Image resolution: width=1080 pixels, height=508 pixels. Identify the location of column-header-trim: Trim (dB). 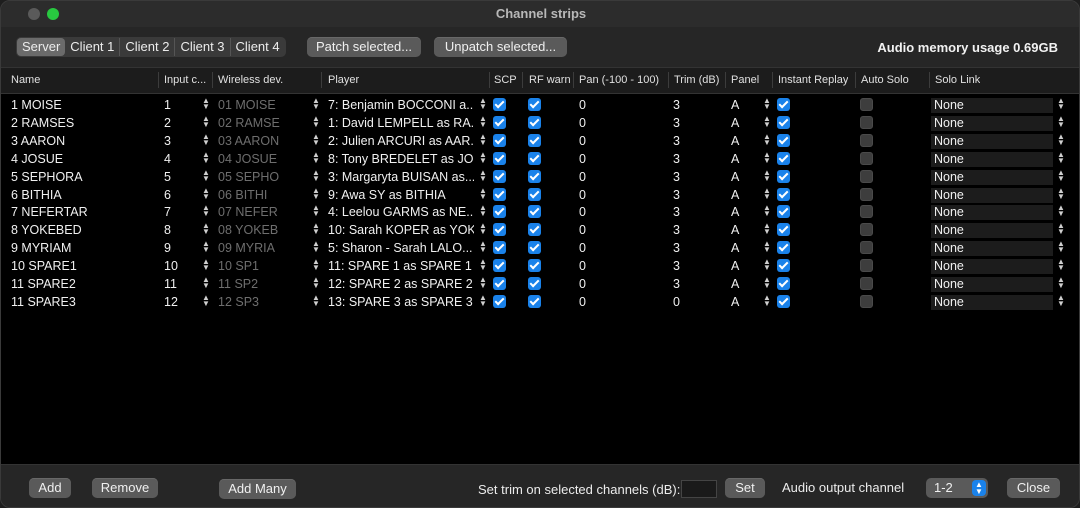
(696, 80).